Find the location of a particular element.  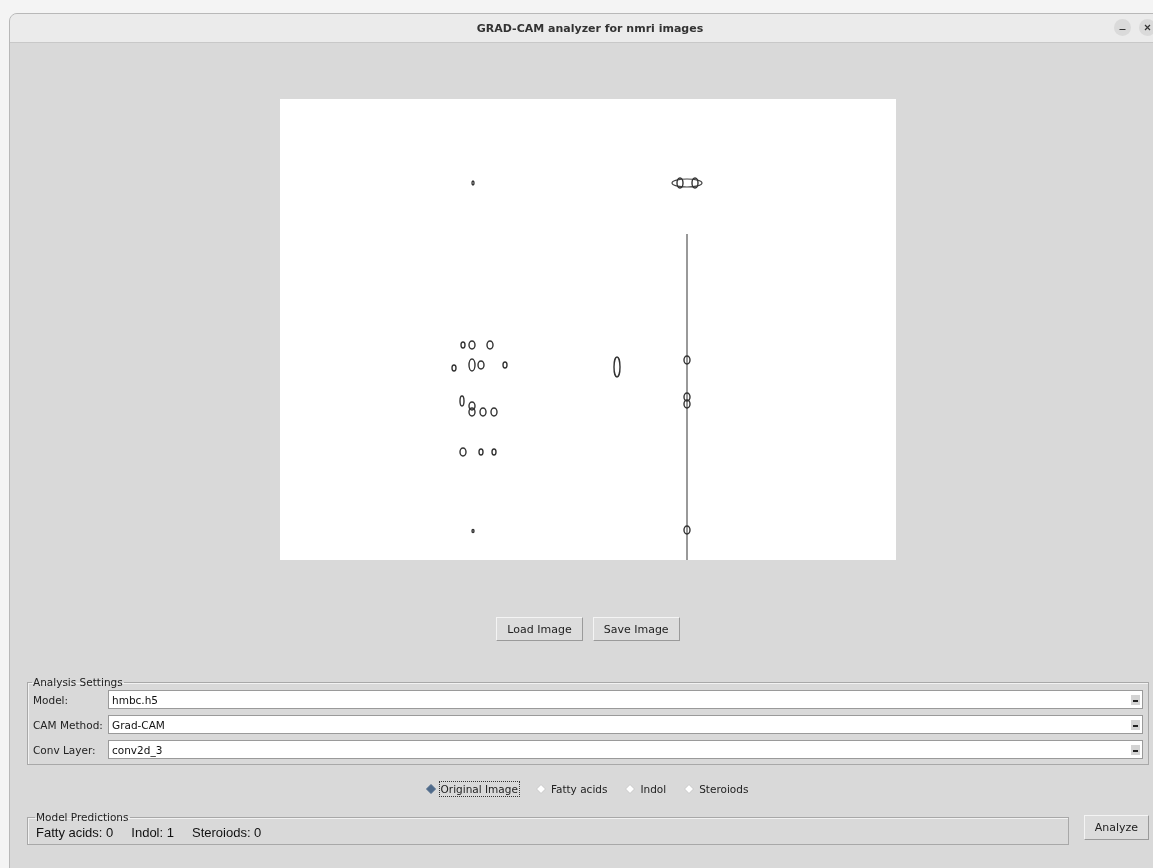

prediction-text: Indol: 1 is located at coordinates (152, 832).